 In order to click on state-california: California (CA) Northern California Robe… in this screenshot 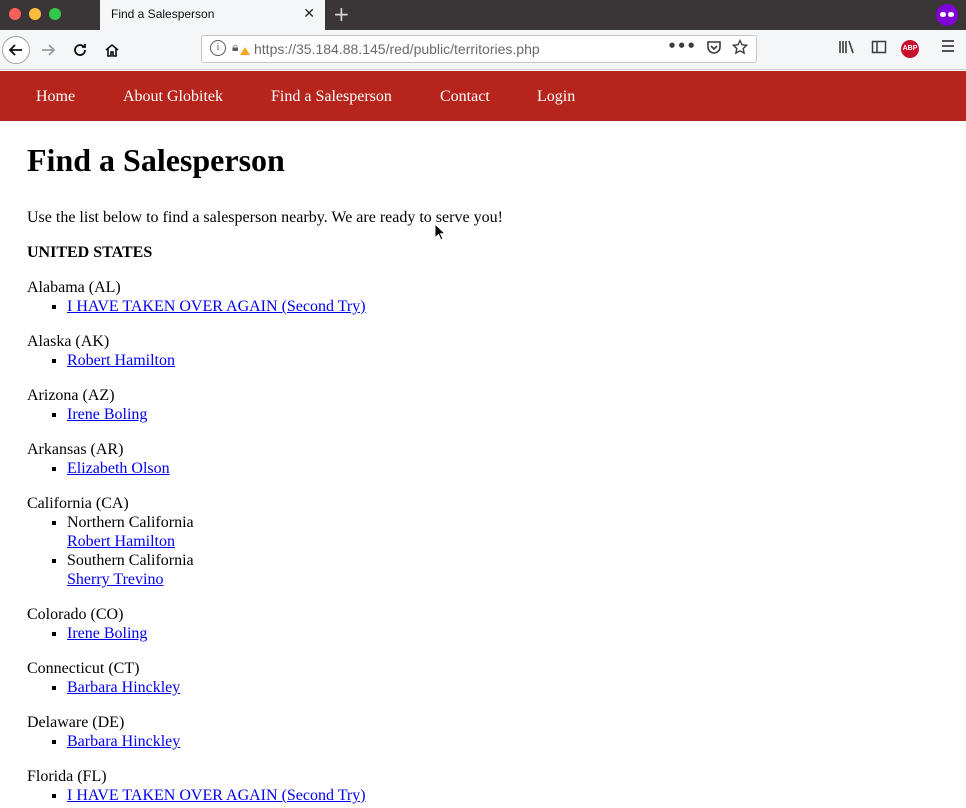, I will do `click(487, 541)`.